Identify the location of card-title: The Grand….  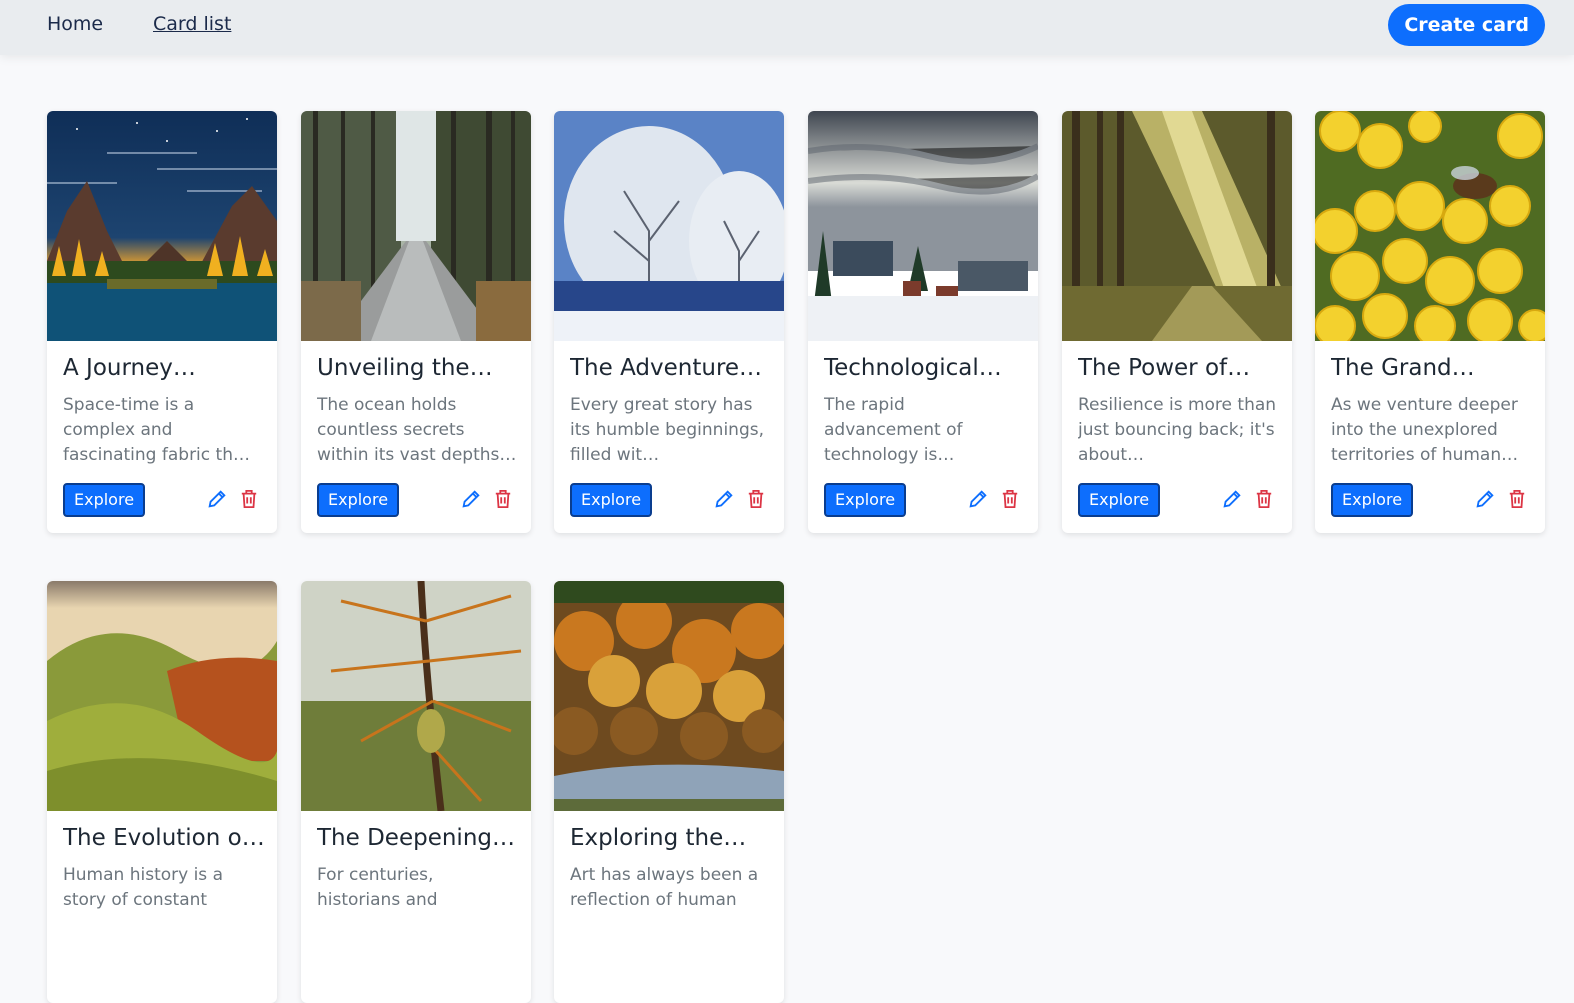
(1403, 368).